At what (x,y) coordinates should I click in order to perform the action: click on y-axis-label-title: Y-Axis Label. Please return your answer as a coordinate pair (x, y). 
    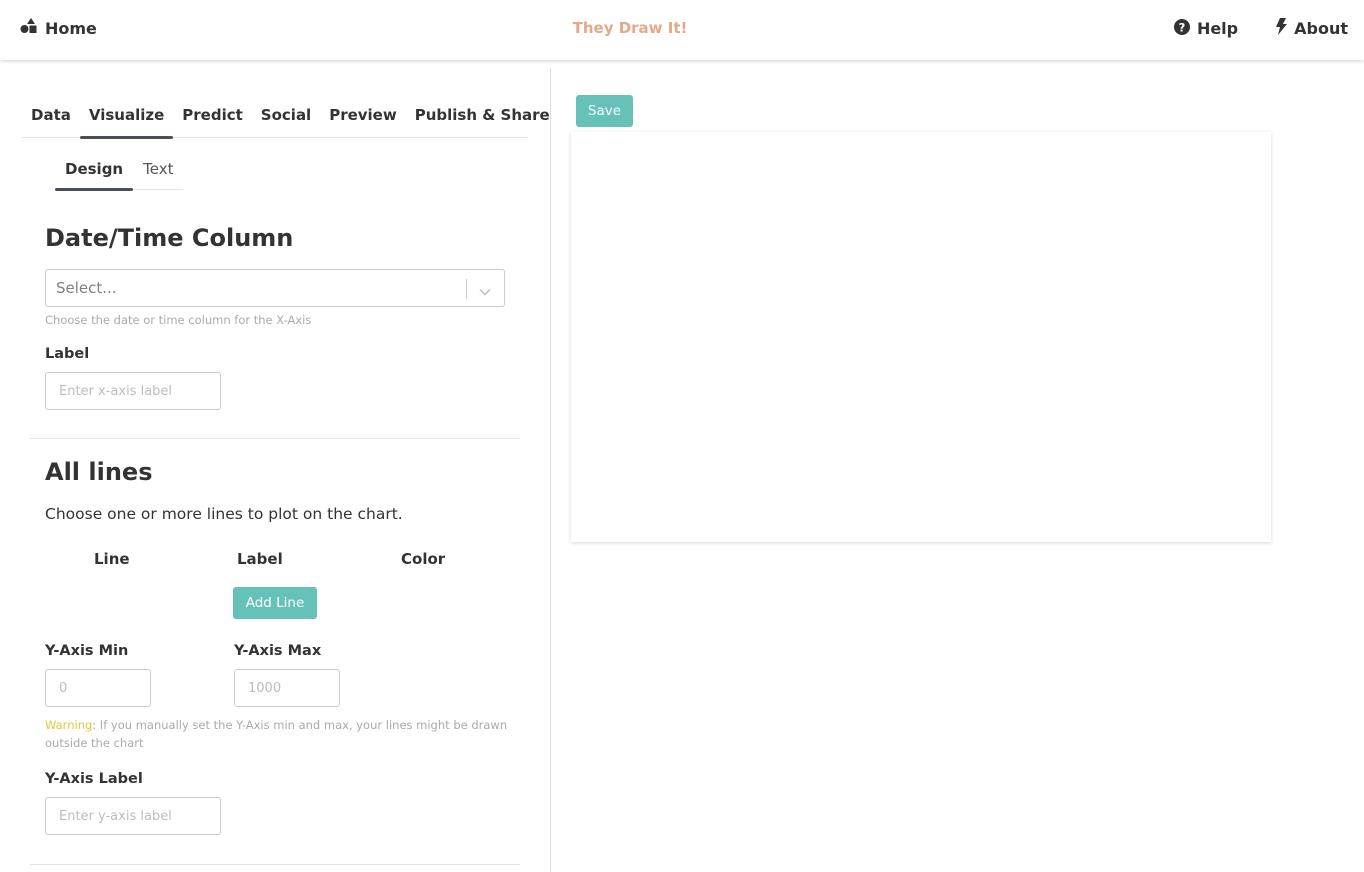
    Looking at the image, I should click on (94, 779).